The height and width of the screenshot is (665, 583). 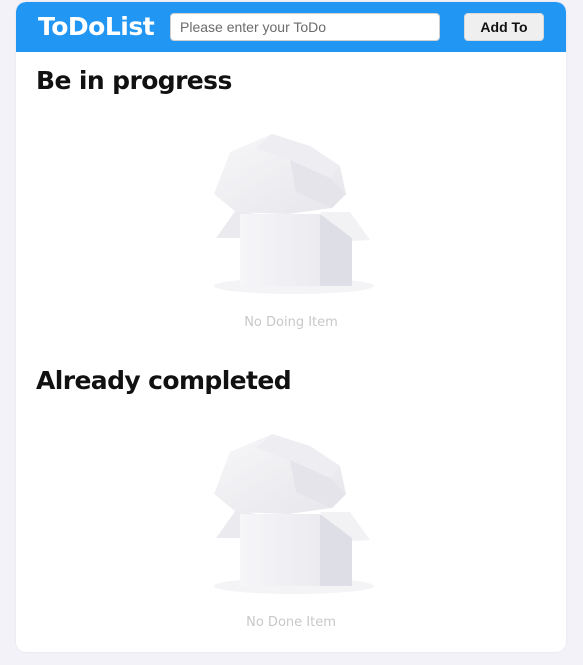 What do you see at coordinates (504, 27) in the screenshot?
I see `add-to-button: Add To` at bounding box center [504, 27].